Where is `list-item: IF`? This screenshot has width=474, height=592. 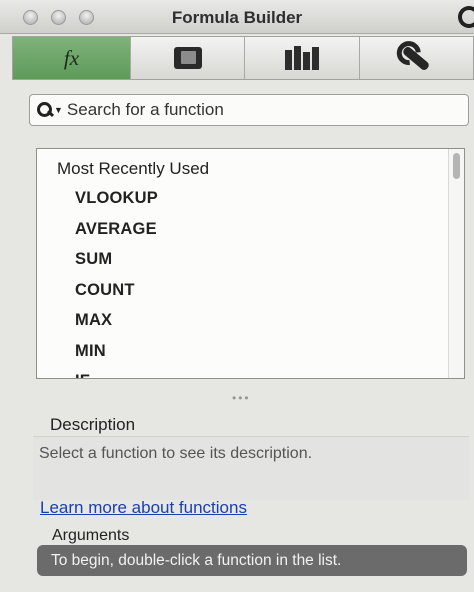
list-item: IF is located at coordinates (116, 375).